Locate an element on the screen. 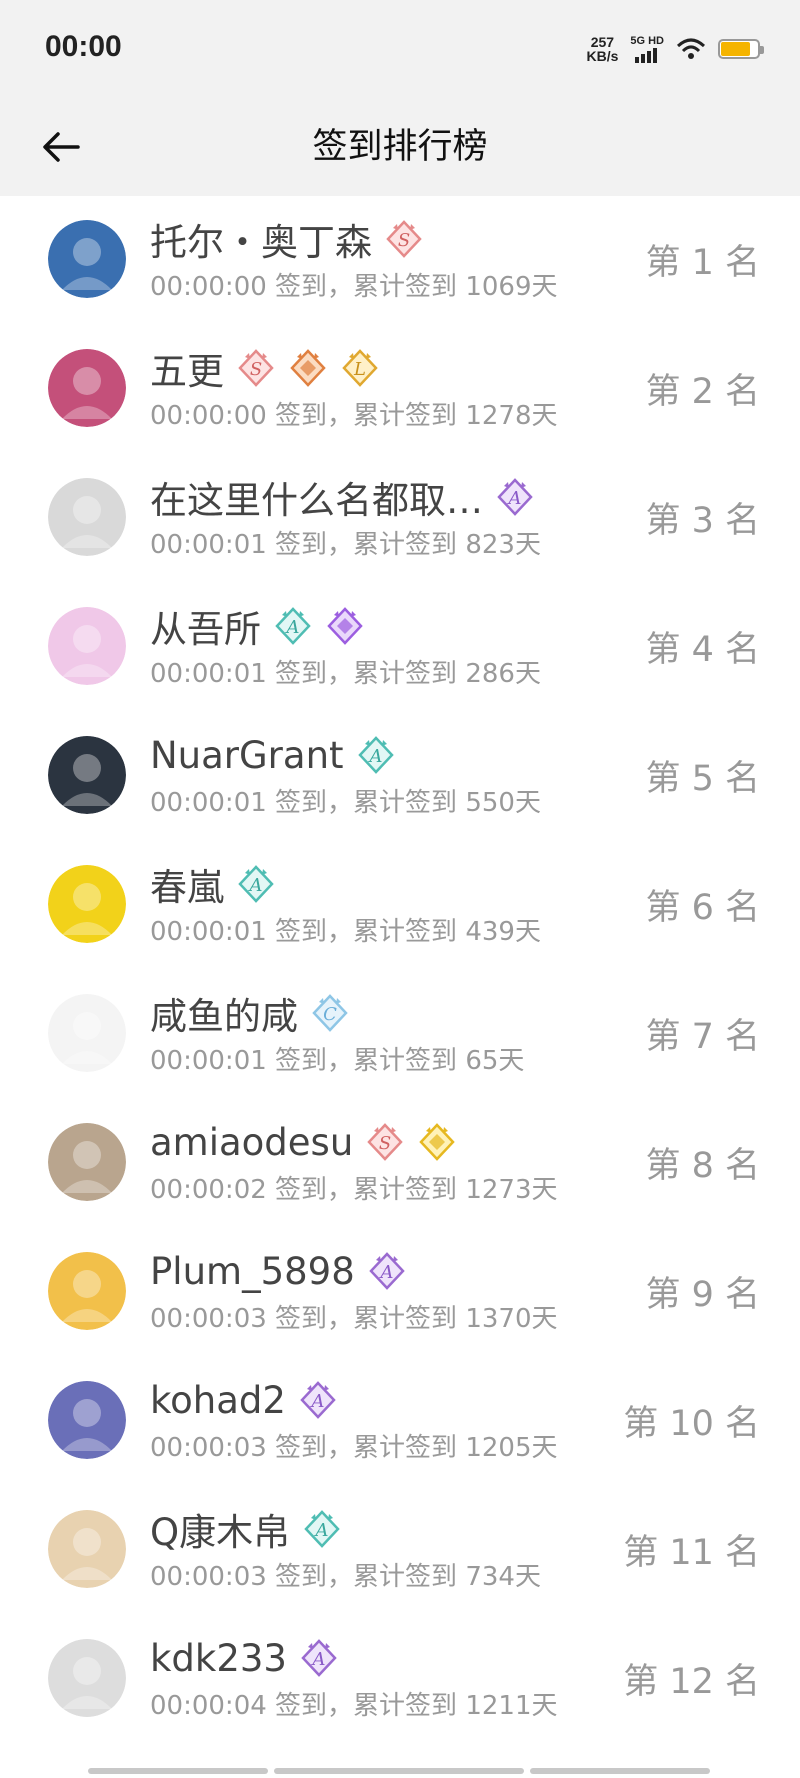 The height and width of the screenshot is (1778, 800). rank-label: 第 11 名 is located at coordinates (691, 1553).